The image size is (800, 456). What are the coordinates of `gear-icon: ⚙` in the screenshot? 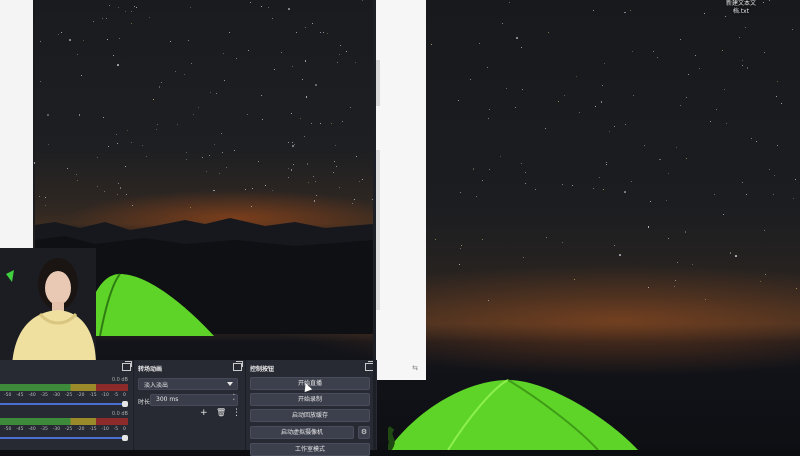 It's located at (364, 432).